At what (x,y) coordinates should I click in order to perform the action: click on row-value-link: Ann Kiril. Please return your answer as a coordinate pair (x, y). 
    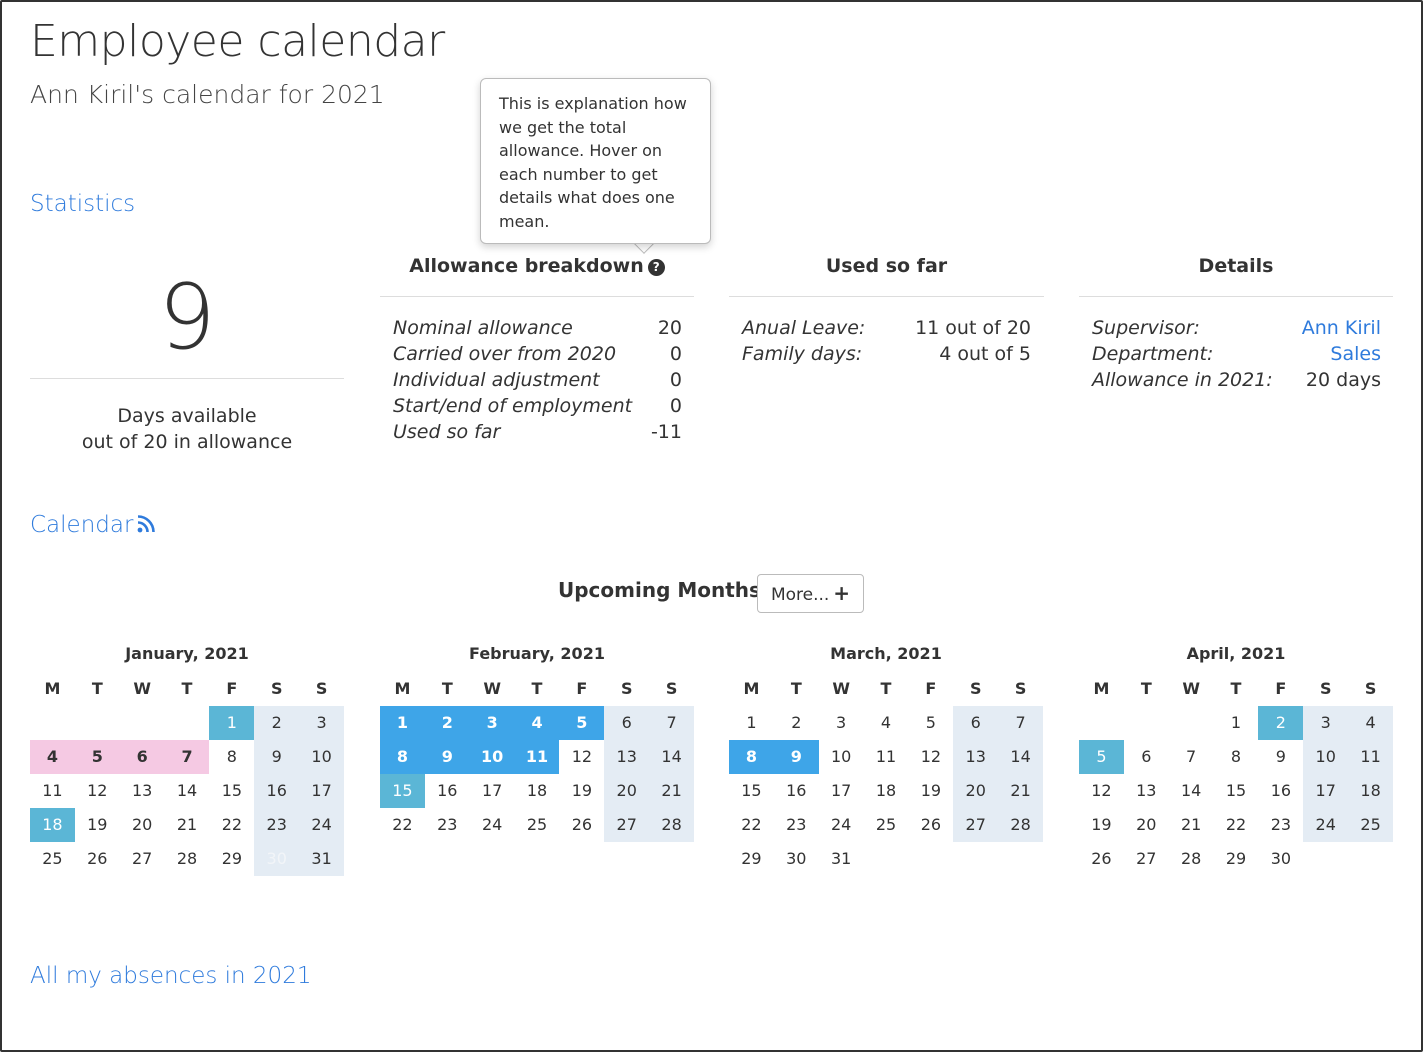
    Looking at the image, I should click on (1341, 328).